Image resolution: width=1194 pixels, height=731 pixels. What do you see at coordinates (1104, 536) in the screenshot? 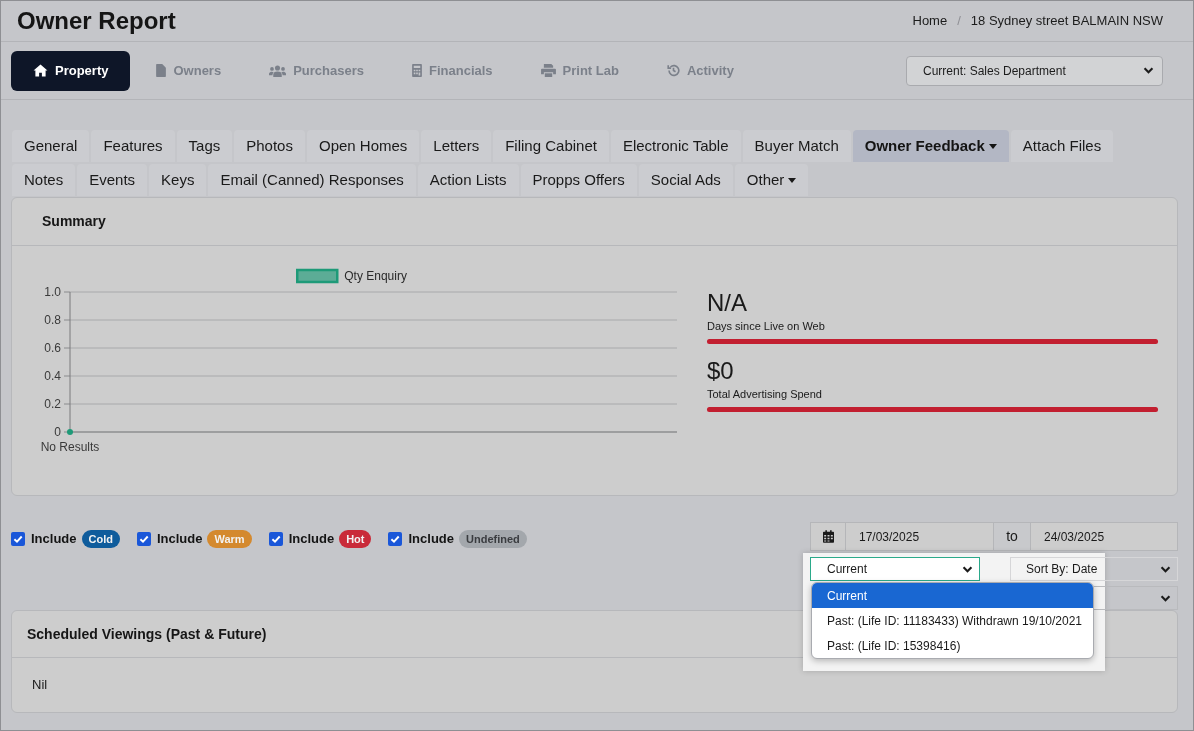
I see `date-input: 24/03/2025` at bounding box center [1104, 536].